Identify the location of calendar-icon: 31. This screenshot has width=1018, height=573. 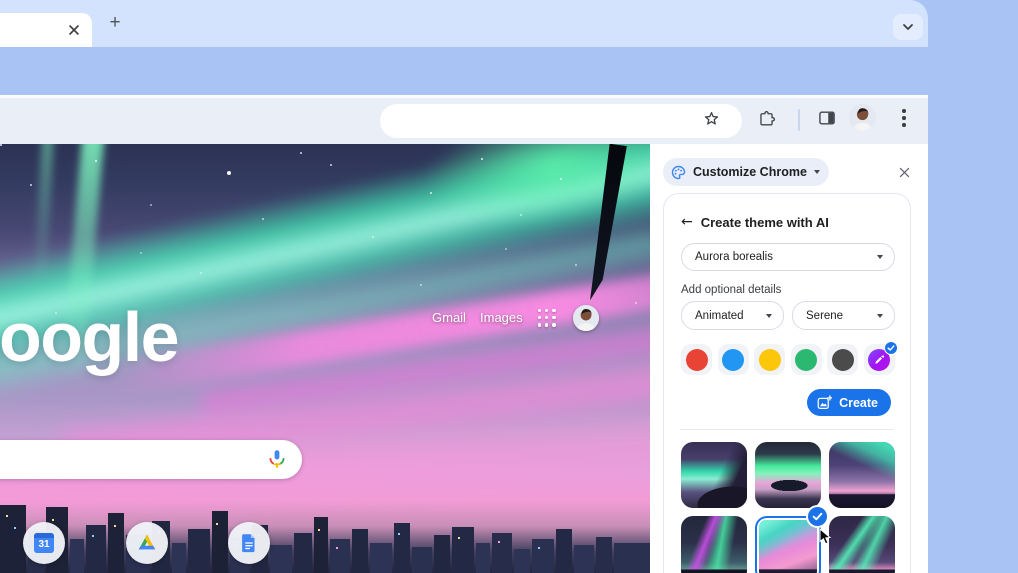
(44, 543).